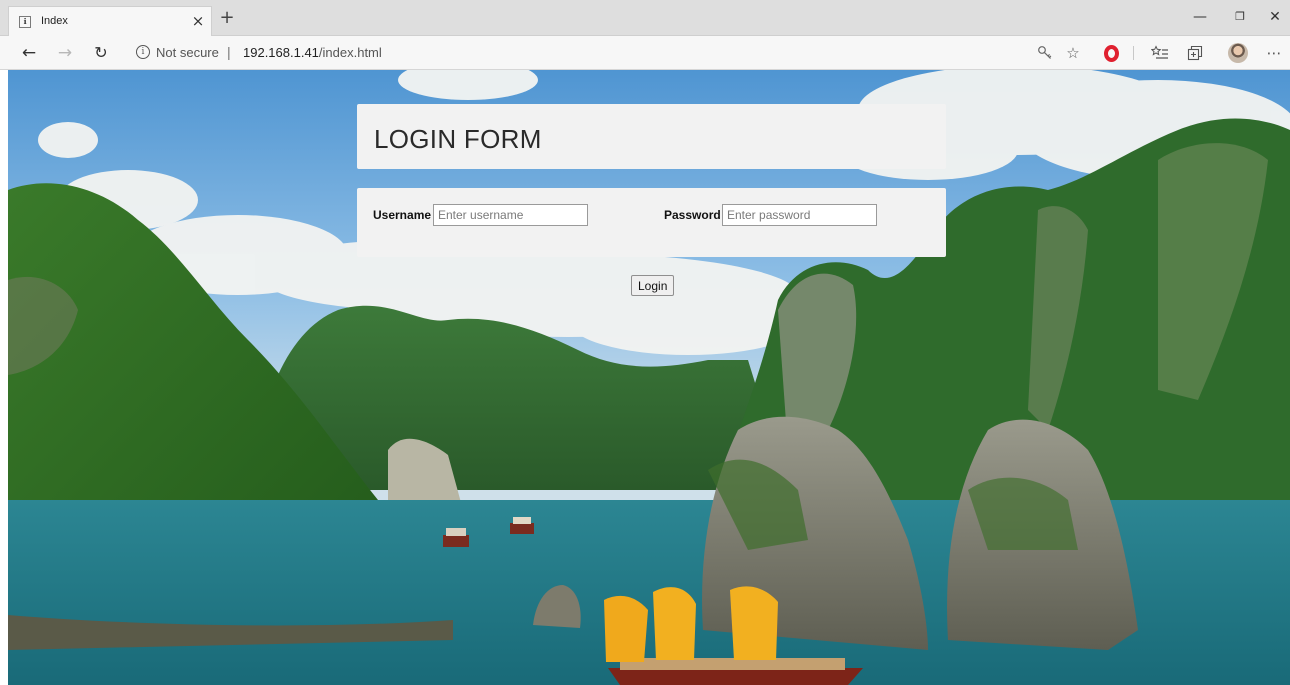  I want to click on password-label: Password, so click(692, 215).